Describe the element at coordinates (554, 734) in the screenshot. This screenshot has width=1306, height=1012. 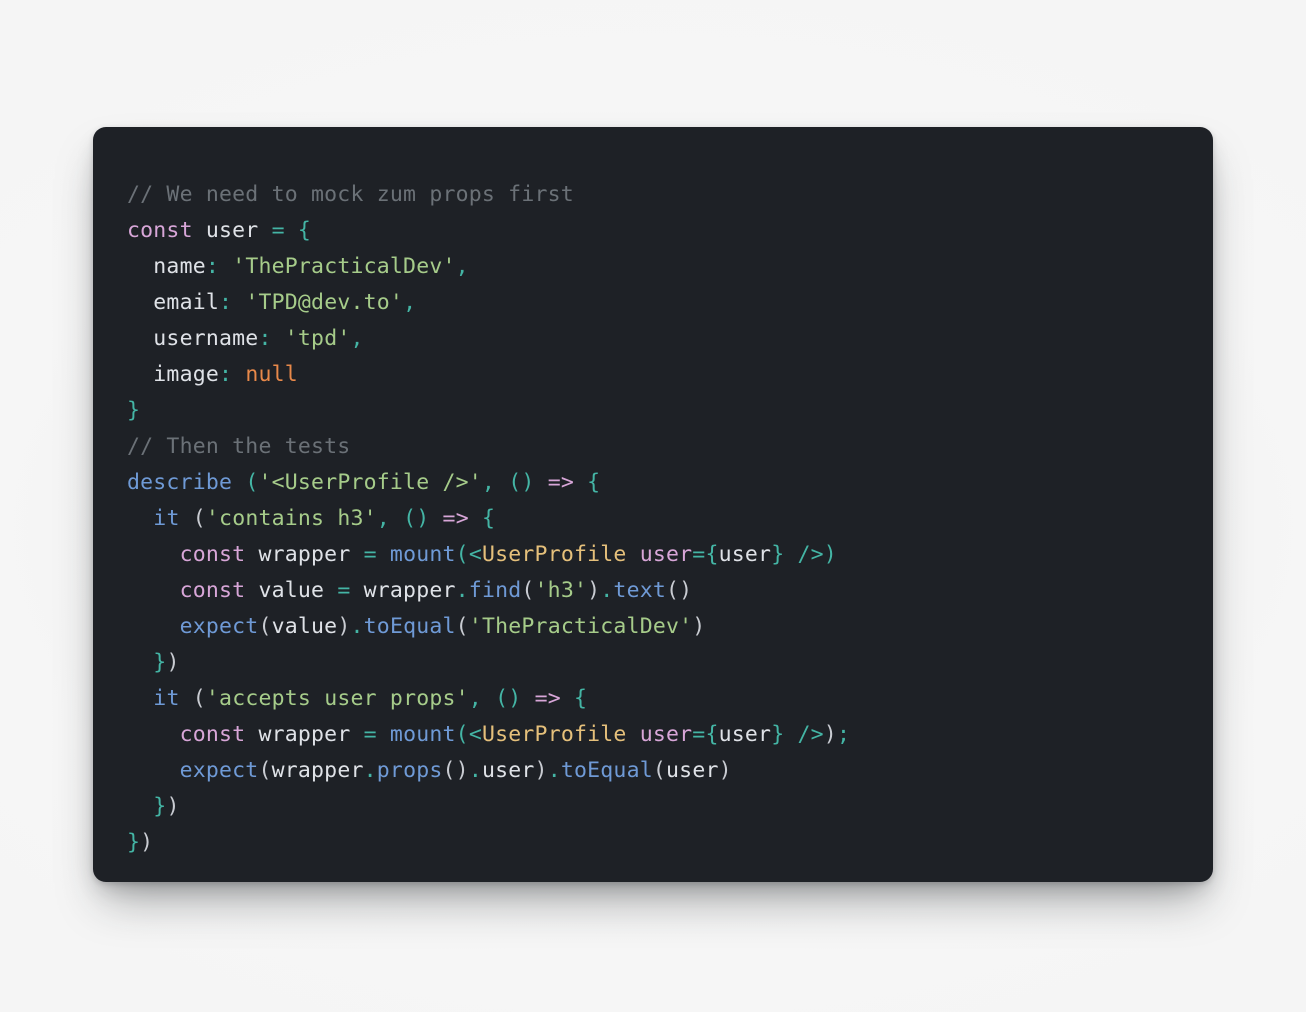
I see `code-token-tag: UserProfile` at that location.